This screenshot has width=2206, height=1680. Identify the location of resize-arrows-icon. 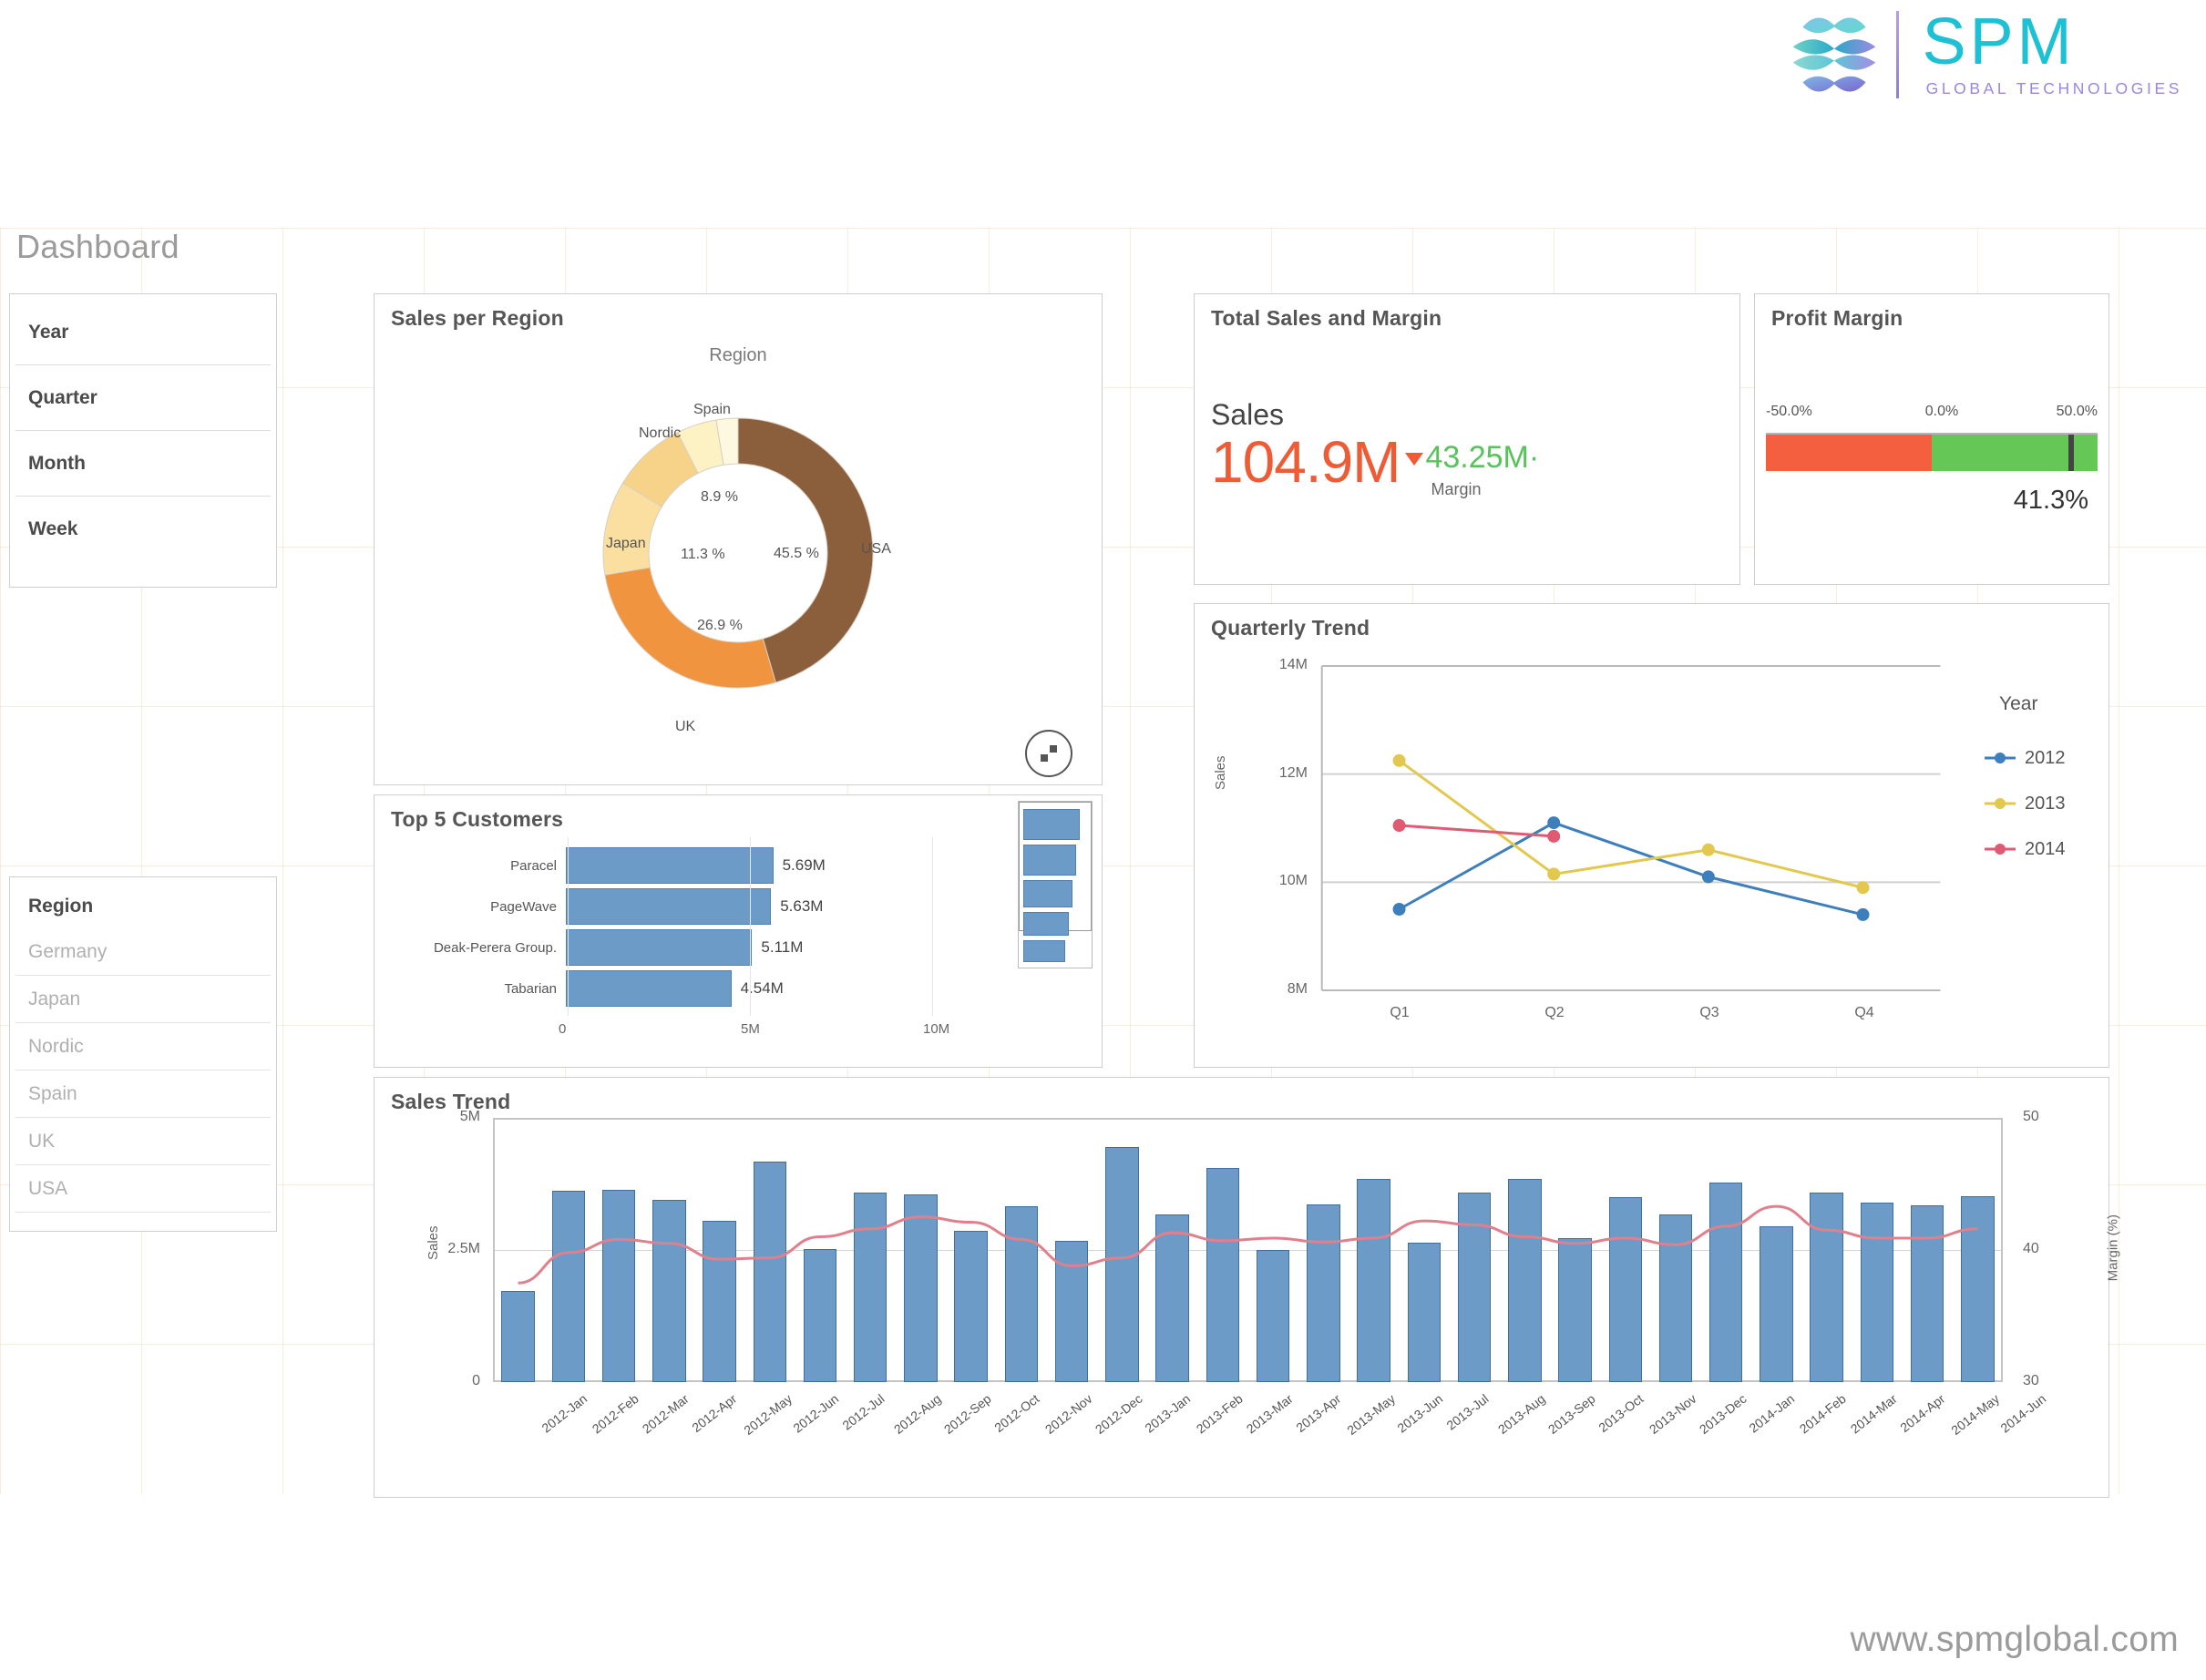
(1049, 754).